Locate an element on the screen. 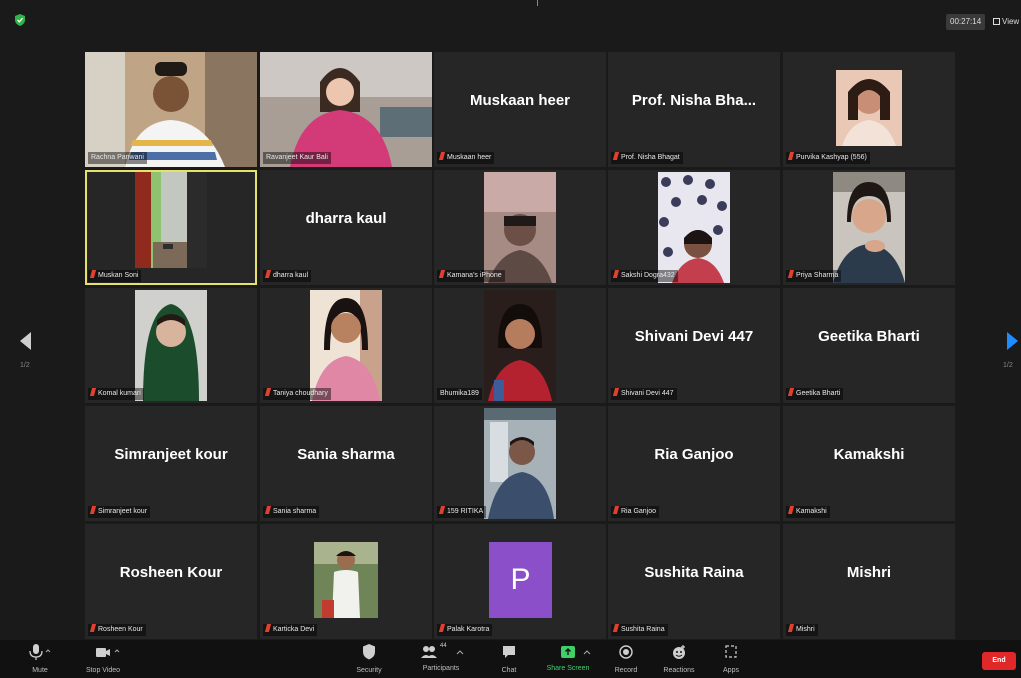 This screenshot has height=678, width=1021. participant-label: Karticka Devi is located at coordinates (290, 630).